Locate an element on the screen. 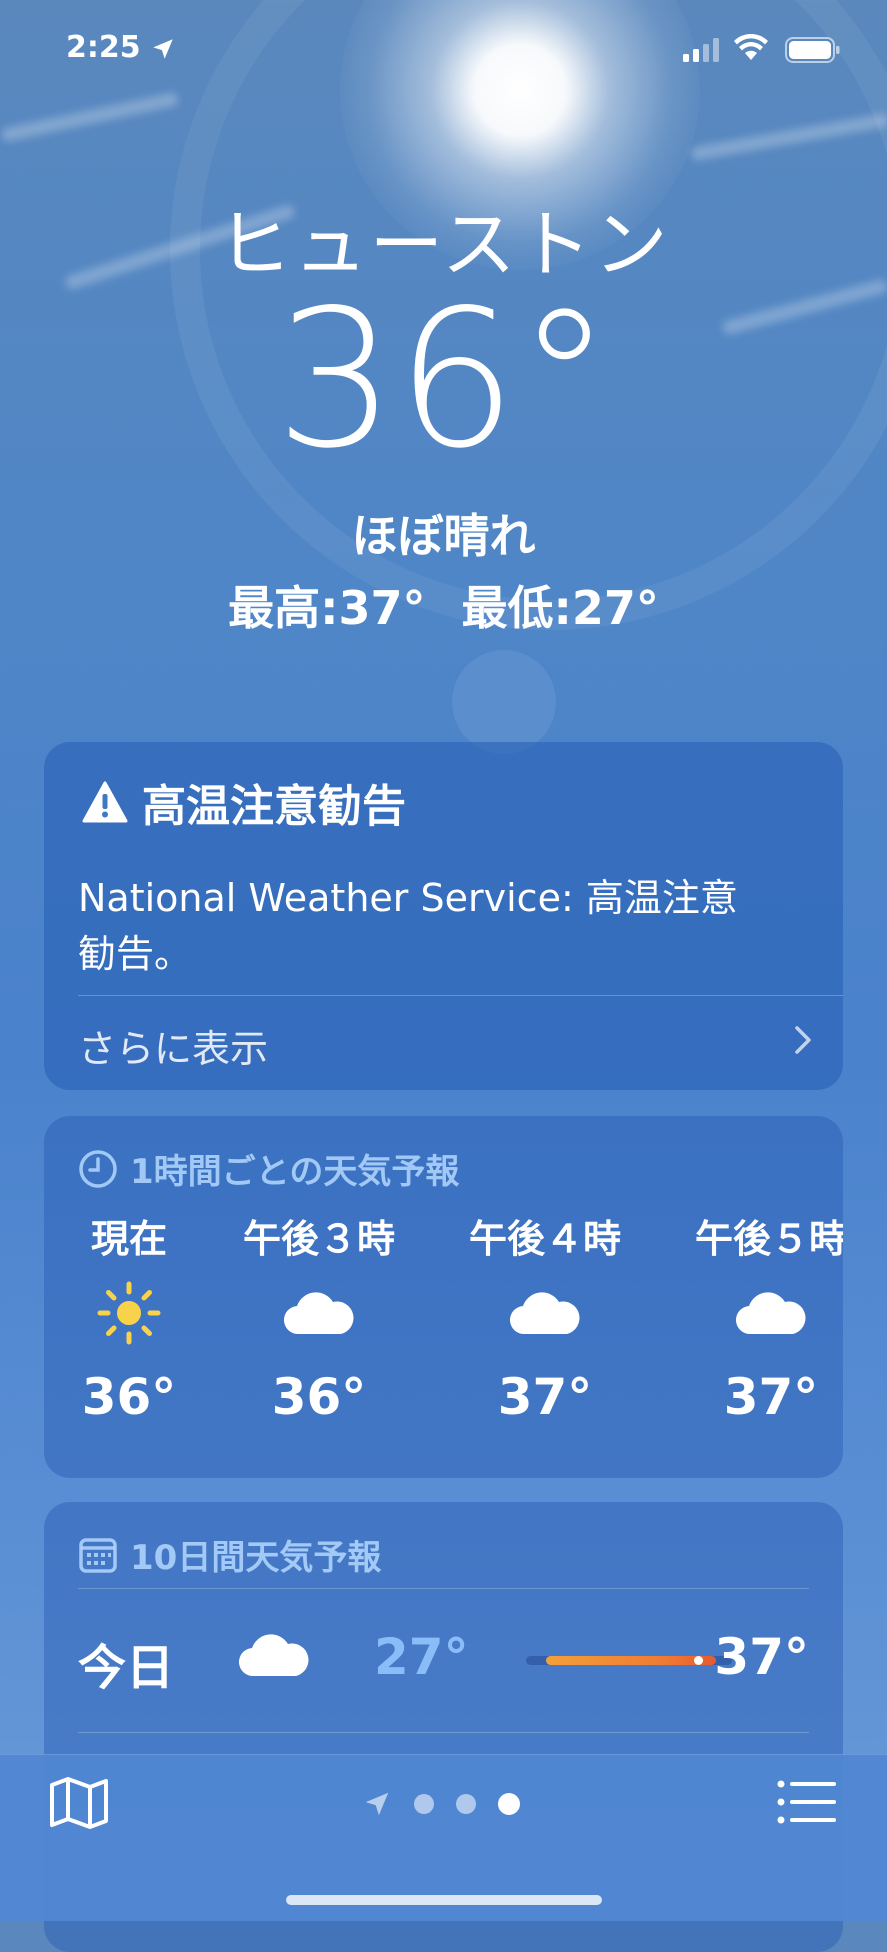 Image resolution: width=887 pixels, height=1952 pixels. list-icon is located at coordinates (807, 1802).